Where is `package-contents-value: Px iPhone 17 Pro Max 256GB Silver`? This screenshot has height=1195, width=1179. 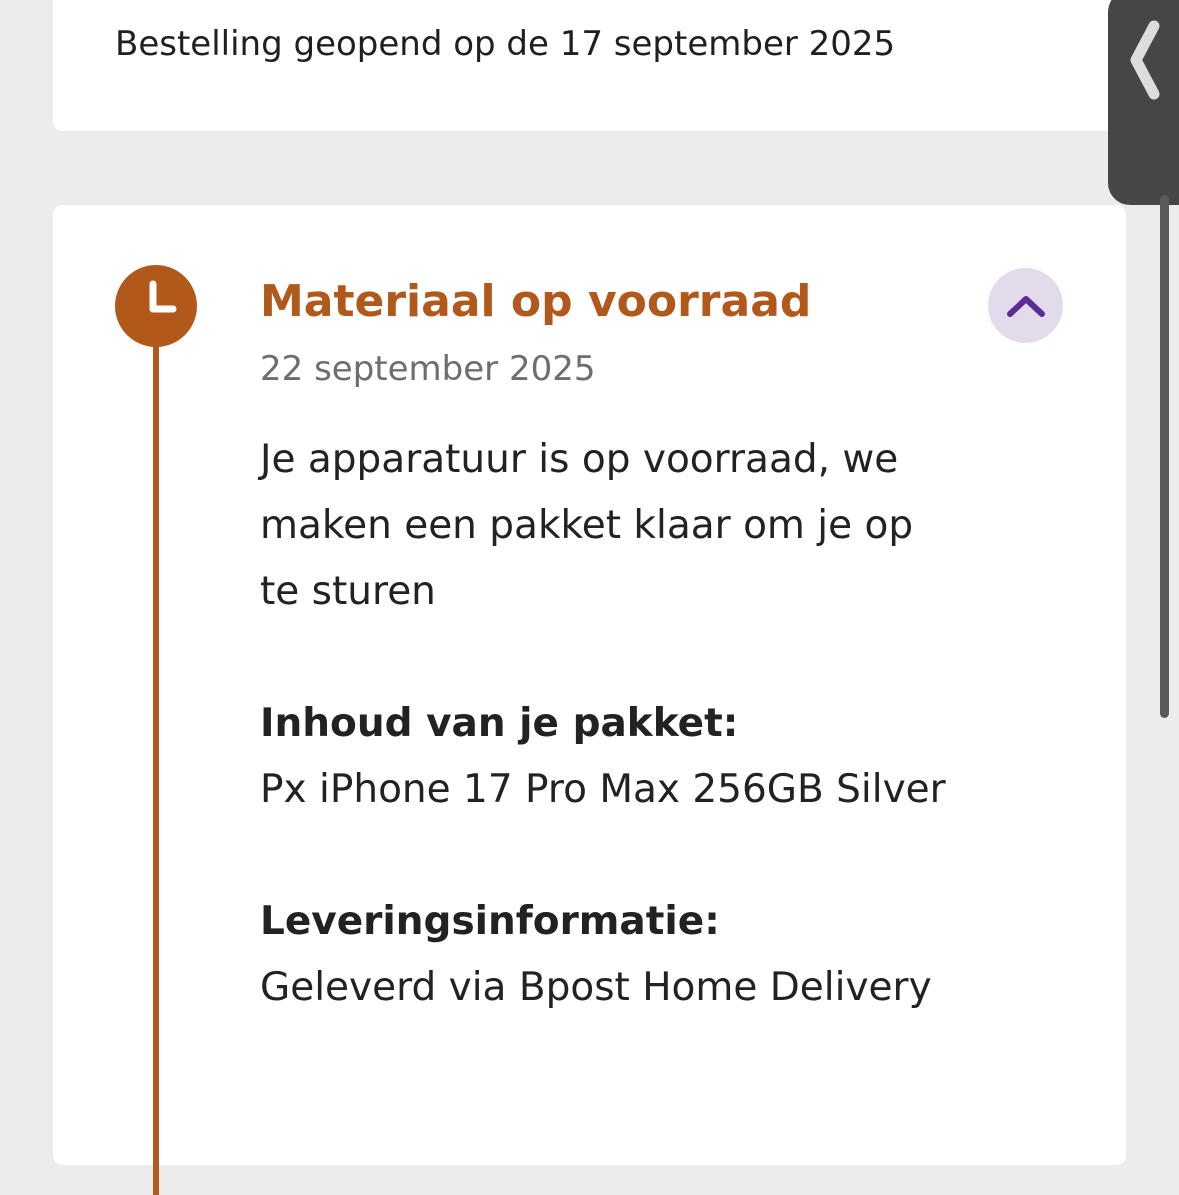 package-contents-value: Px iPhone 17 Pro Max 256GB Silver is located at coordinates (603, 789).